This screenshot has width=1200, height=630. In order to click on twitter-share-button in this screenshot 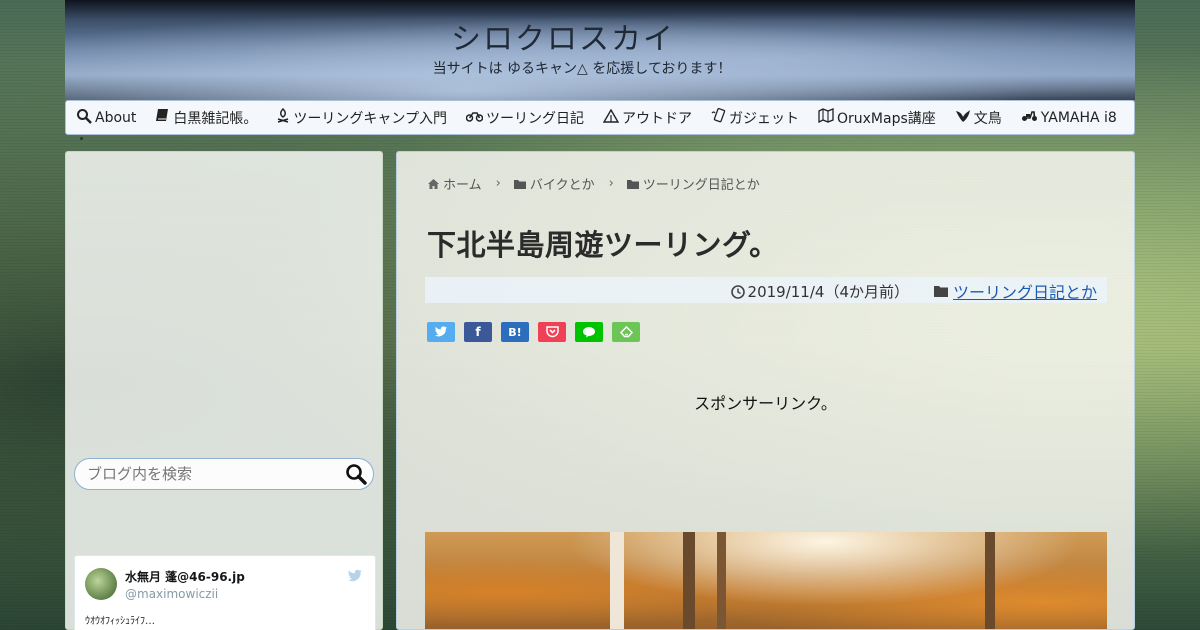, I will do `click(441, 332)`.